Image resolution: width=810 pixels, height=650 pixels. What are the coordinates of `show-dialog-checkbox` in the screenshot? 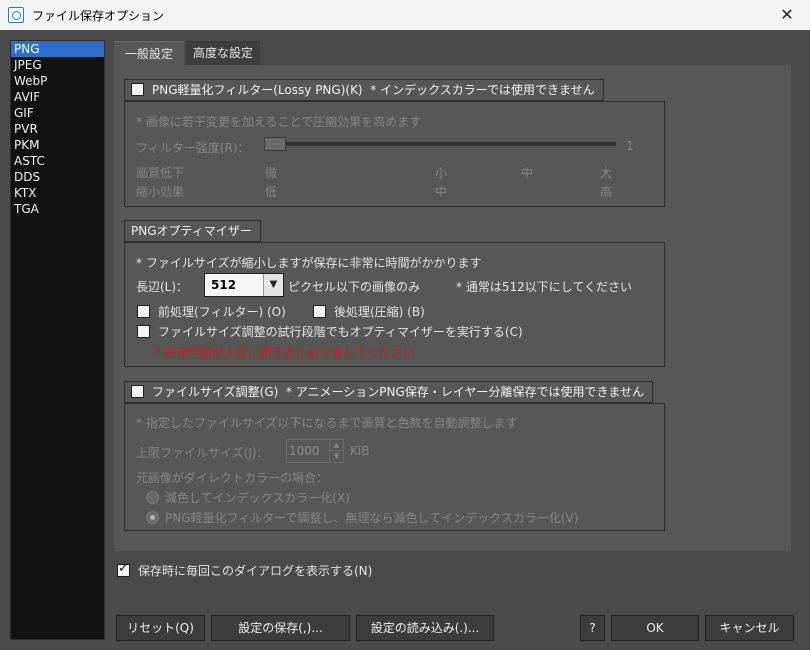 It's located at (123, 569).